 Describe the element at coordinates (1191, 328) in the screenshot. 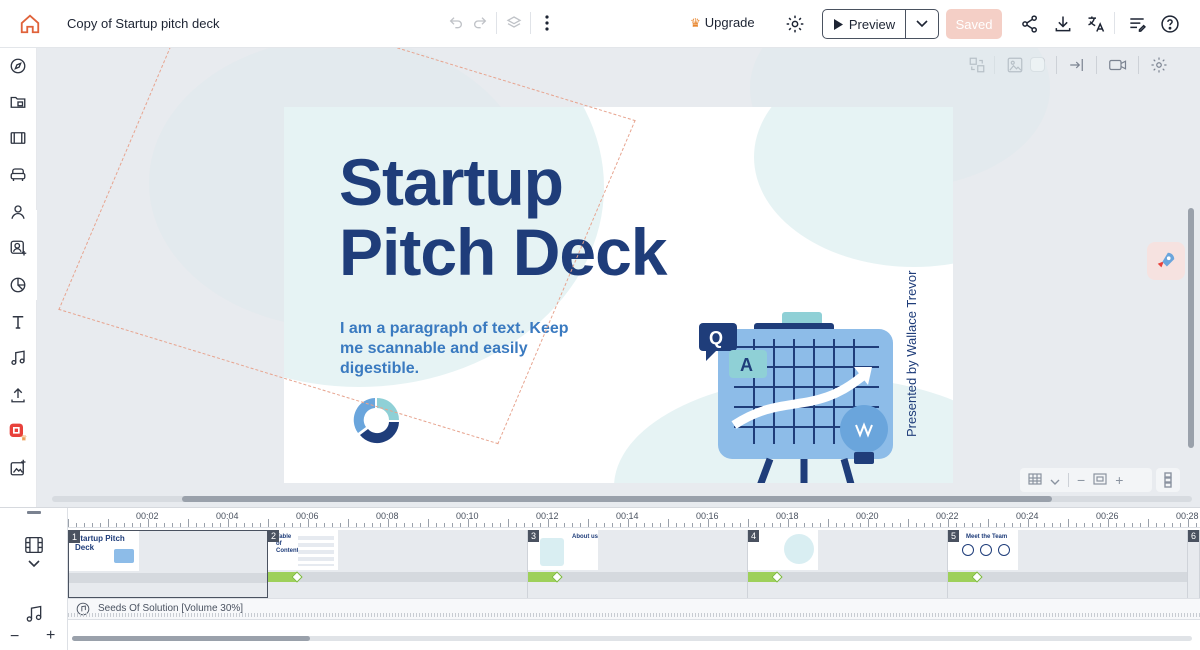

I see `canvas-vertical-scrollbar` at that location.